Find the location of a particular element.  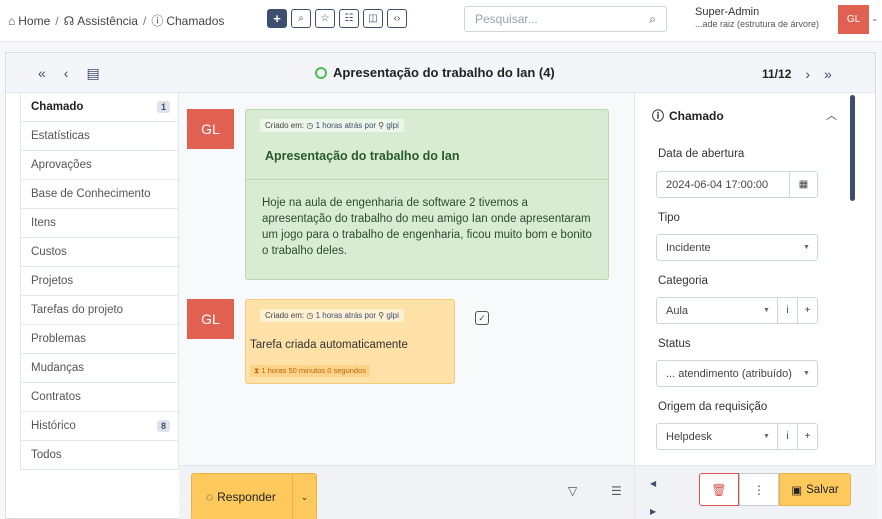

chevron-left-icon: ‹ is located at coordinates (66, 73).